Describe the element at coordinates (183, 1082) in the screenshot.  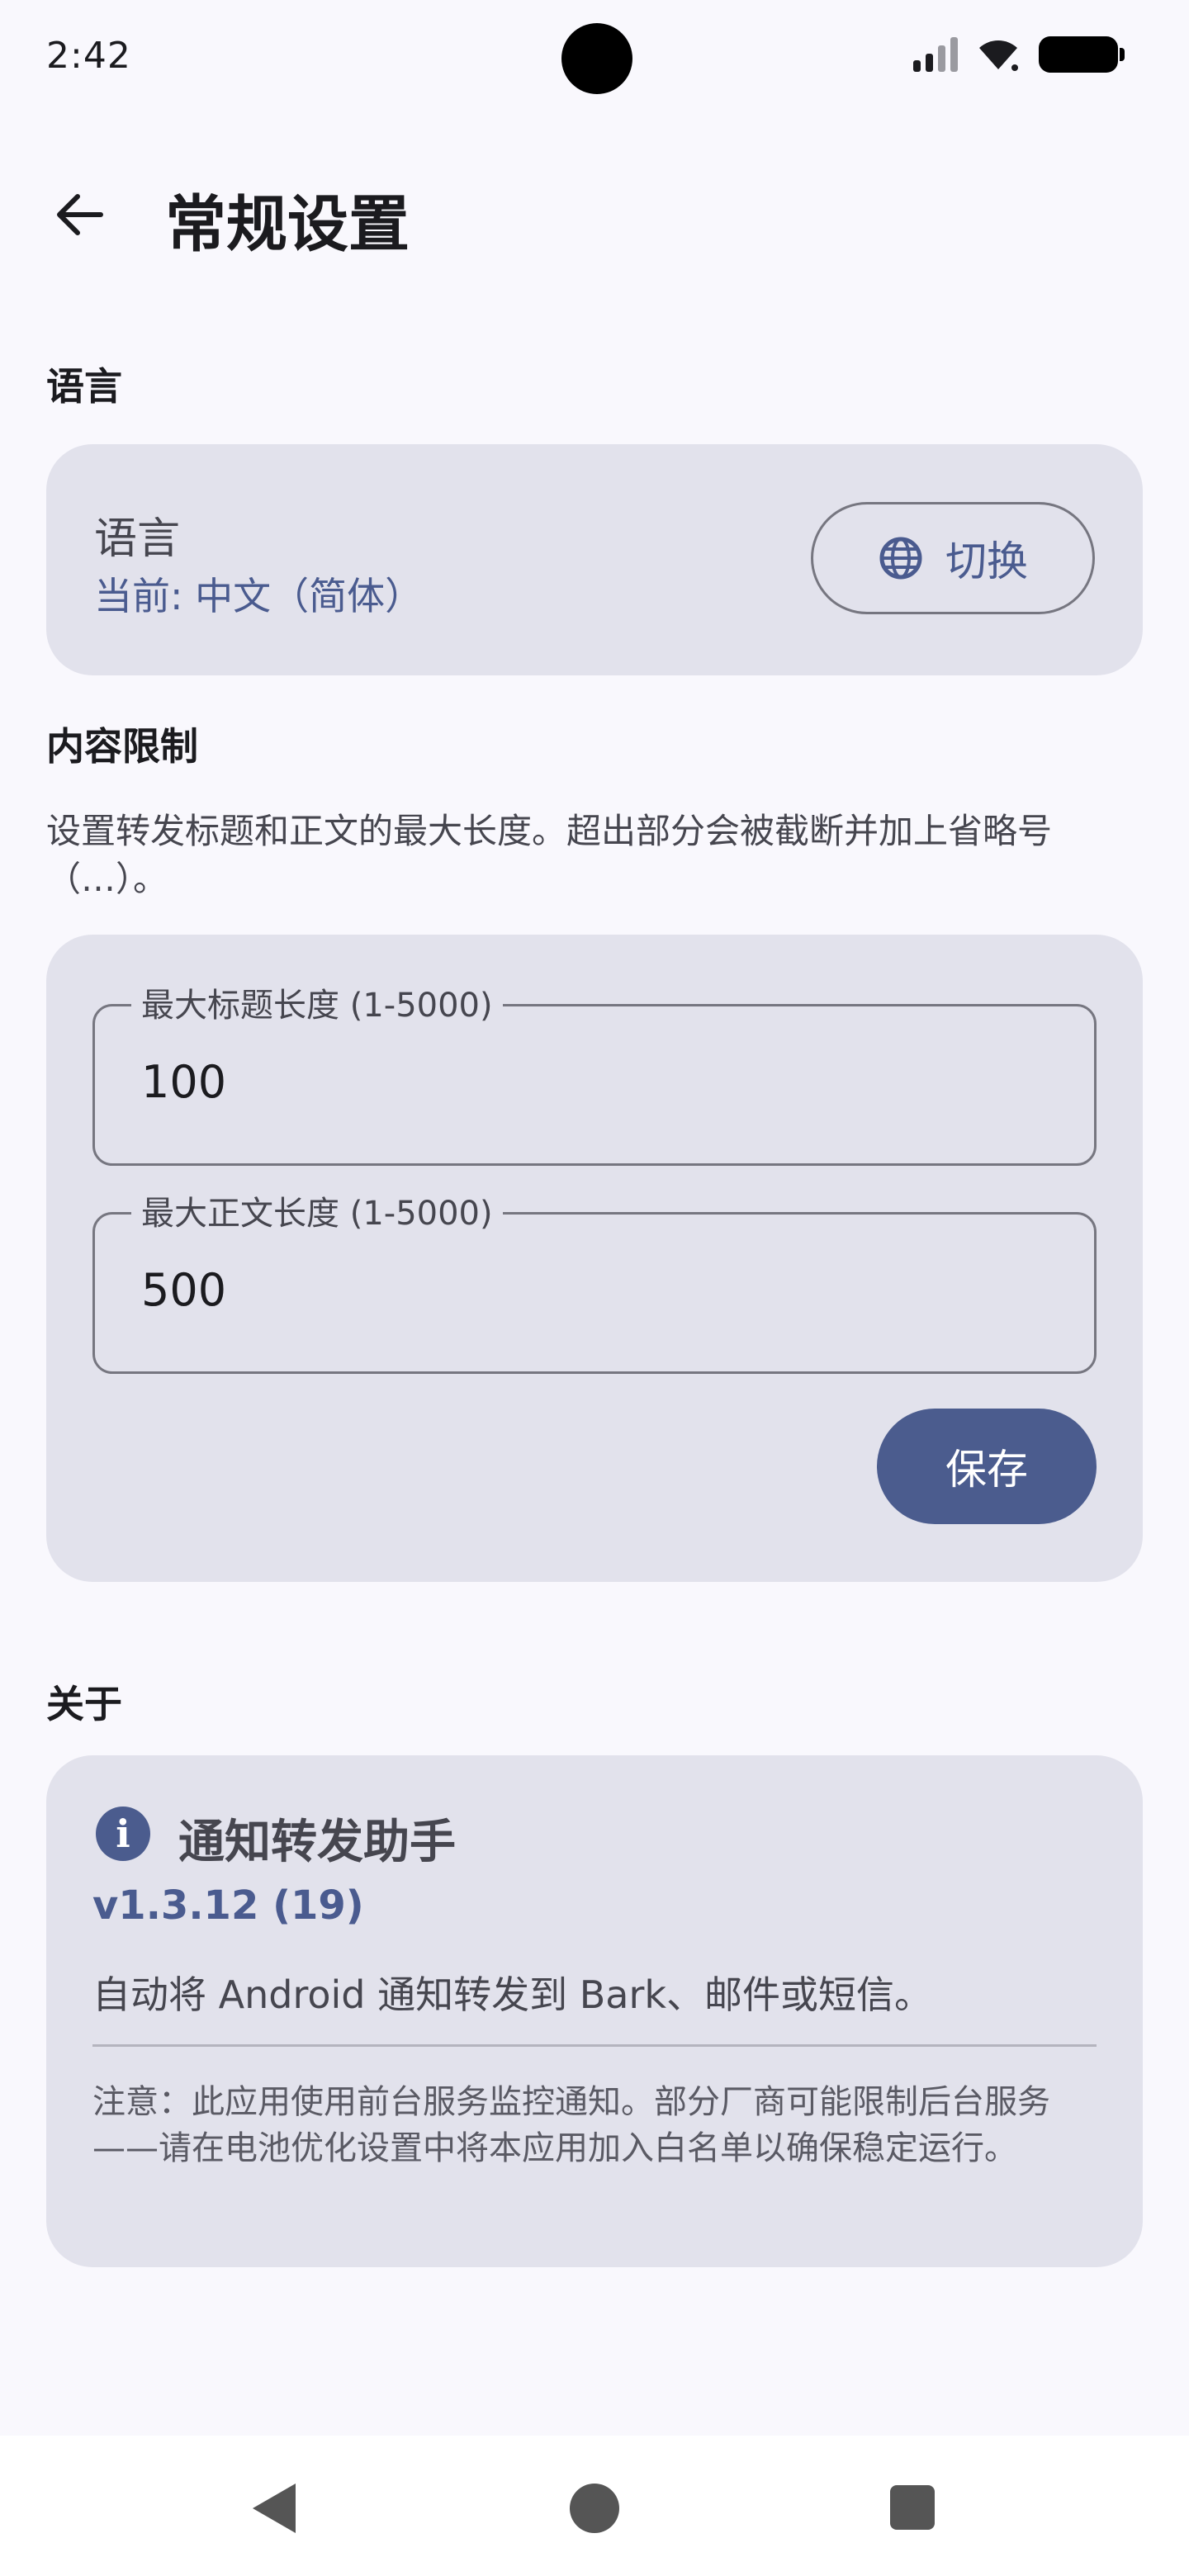
I see `max-title-length-value: 100` at that location.